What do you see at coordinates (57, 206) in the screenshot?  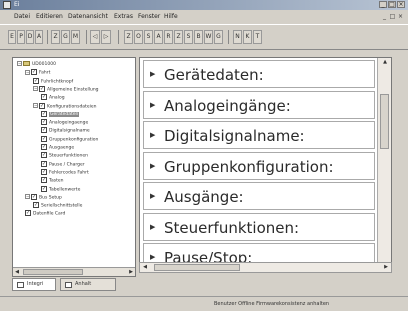 I see `tree-node: ✓ Seriellschnittstelle` at bounding box center [57, 206].